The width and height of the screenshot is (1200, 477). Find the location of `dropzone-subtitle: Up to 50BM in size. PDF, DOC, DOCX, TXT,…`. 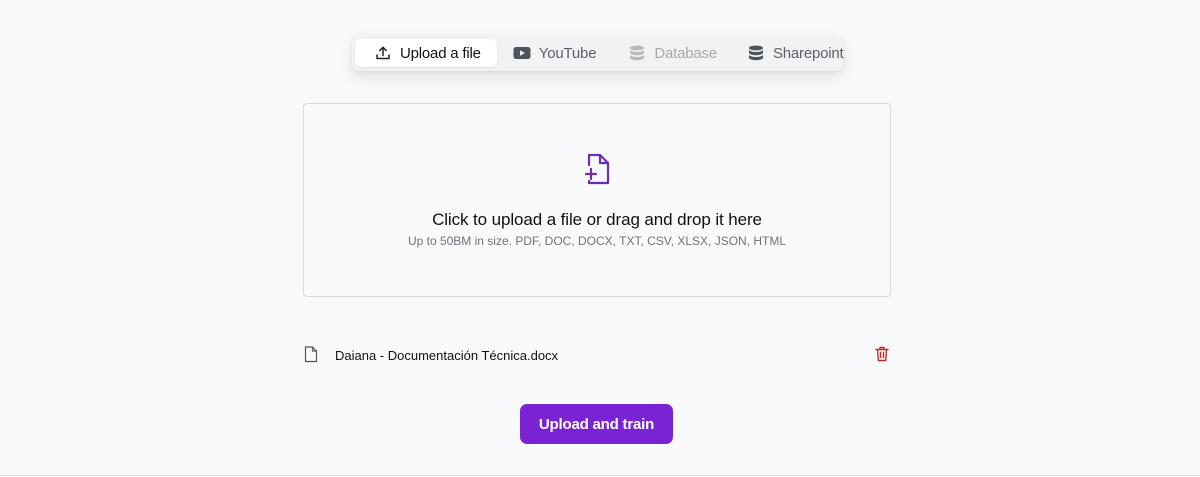

dropzone-subtitle: Up to 50BM in size. PDF, DOC, DOCX, TXT,… is located at coordinates (597, 241).